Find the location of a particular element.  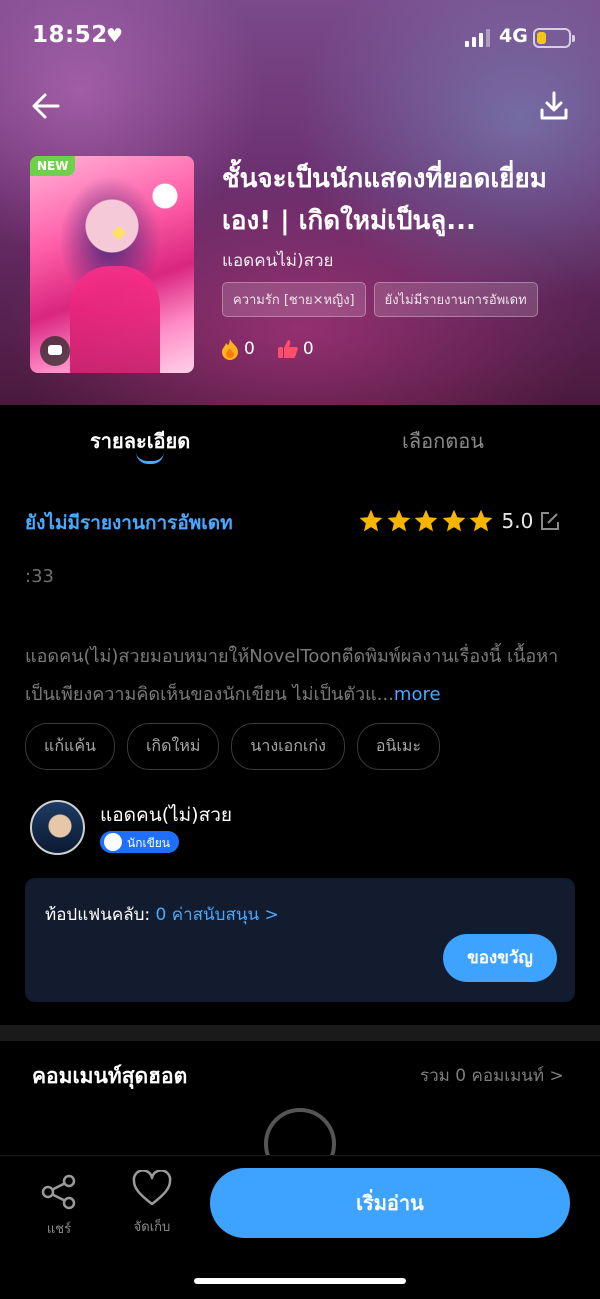

favorite-button: จัดเก็บ is located at coordinates (152, 1203).